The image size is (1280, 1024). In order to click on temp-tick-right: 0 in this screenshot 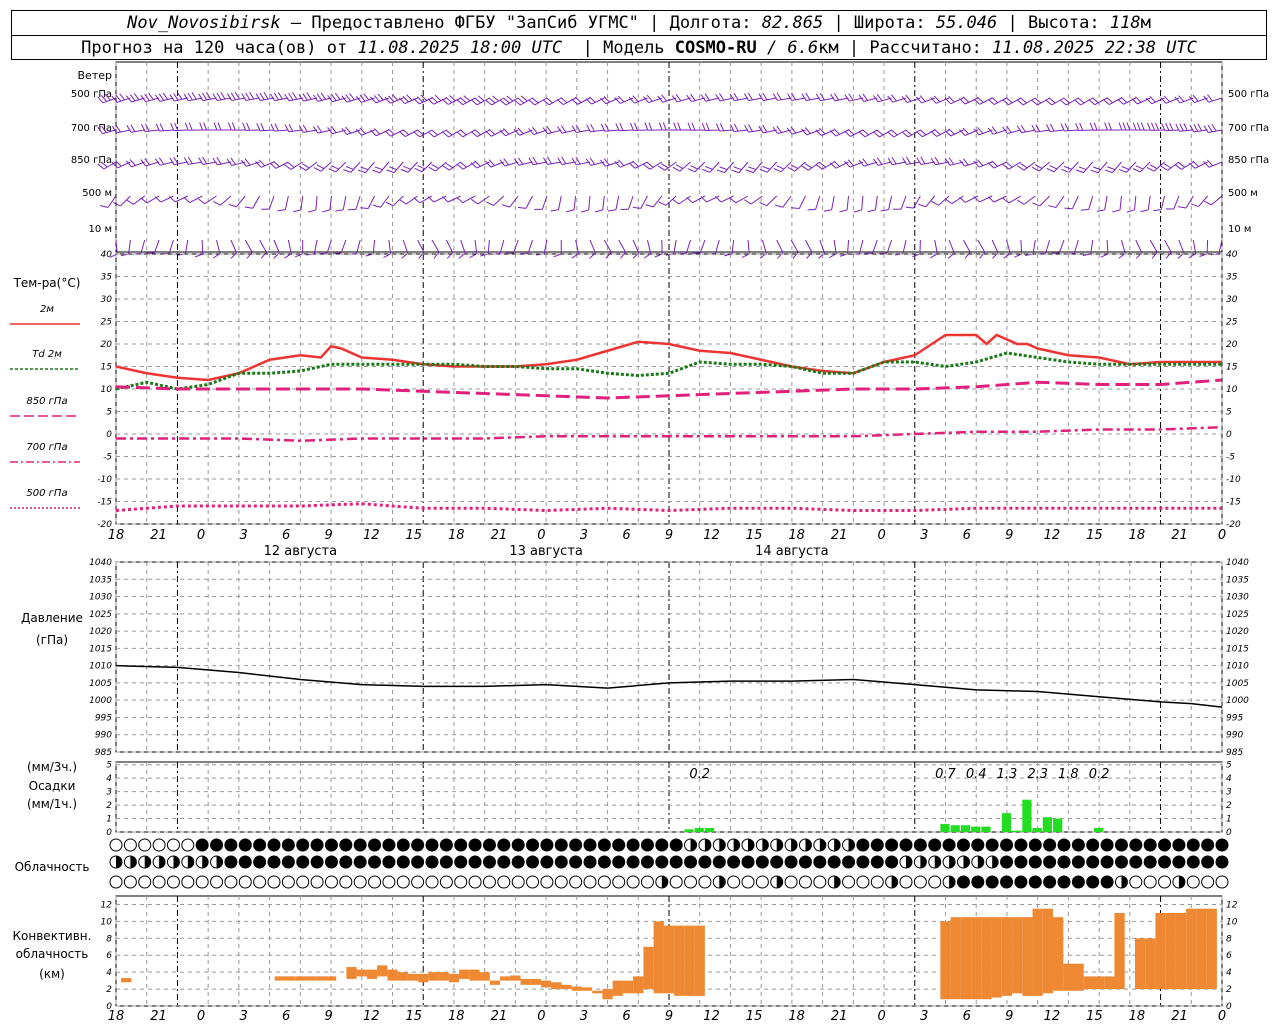, I will do `click(1229, 435)`.